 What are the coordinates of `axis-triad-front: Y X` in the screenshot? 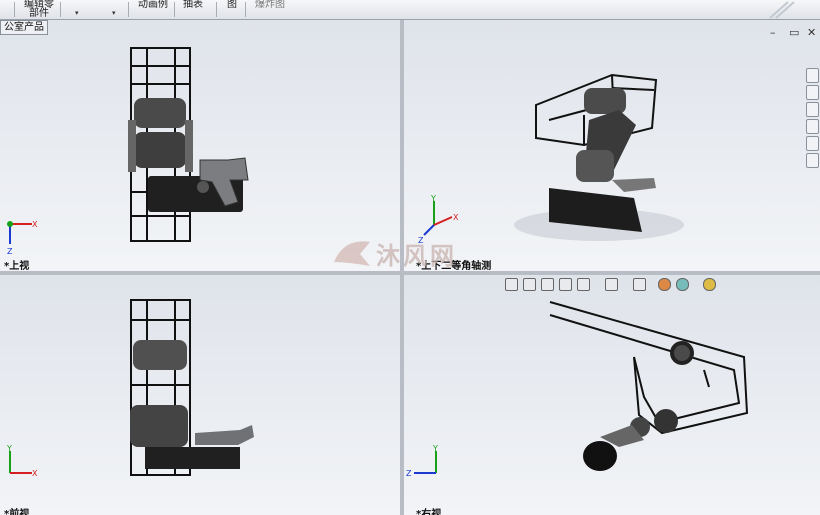 It's located at (22, 461).